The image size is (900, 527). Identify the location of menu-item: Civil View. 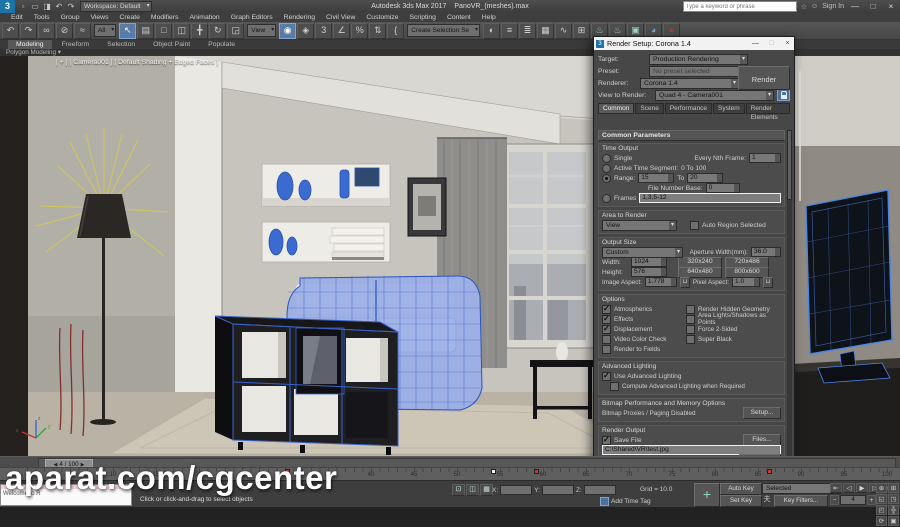
(340, 17).